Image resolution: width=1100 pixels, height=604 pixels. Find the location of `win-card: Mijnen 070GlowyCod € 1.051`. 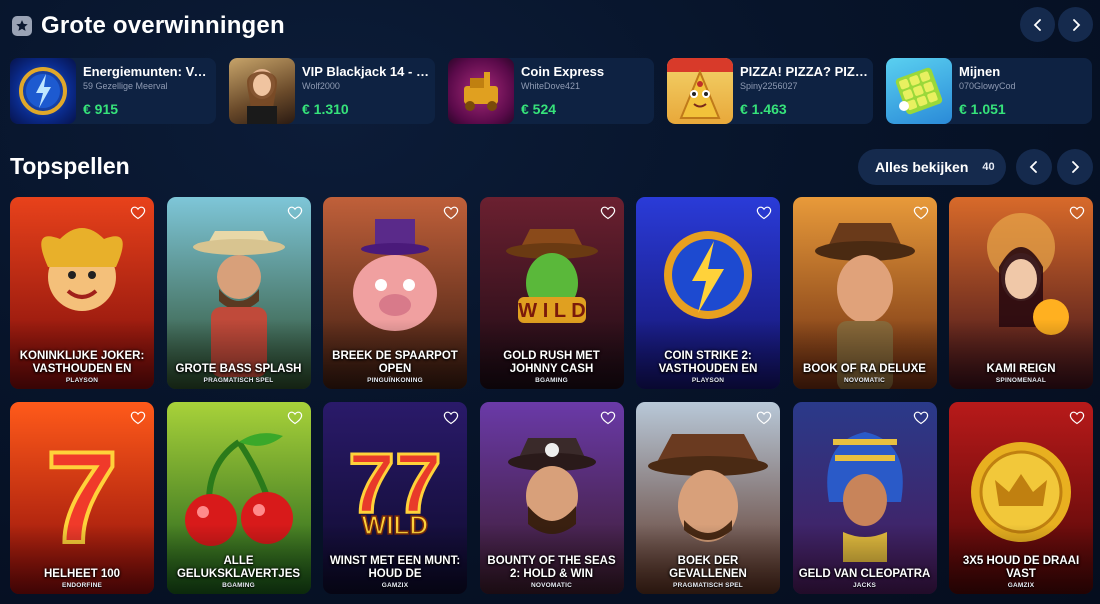

win-card: Mijnen 070GlowyCod € 1.051 is located at coordinates (989, 91).